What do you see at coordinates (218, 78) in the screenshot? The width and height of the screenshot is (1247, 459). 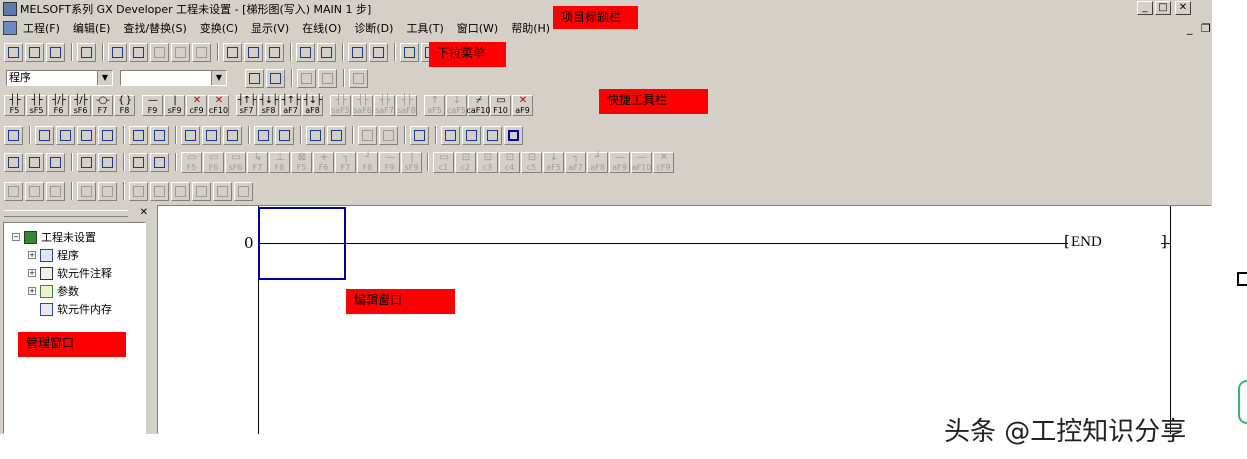 I see `chevron-down-icon: ▼` at bounding box center [218, 78].